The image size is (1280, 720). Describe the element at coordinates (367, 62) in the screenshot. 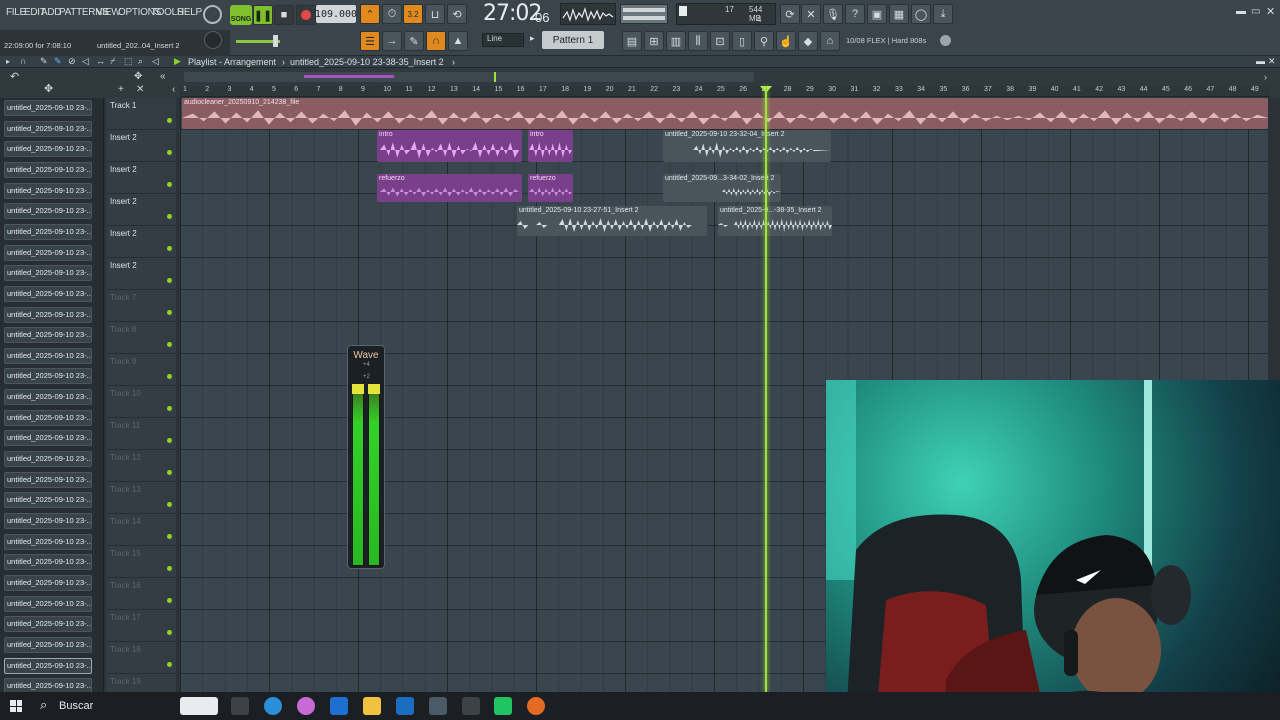

I see `arrangement-name: untitled_2025-09-10 23-38-35_Insert 2` at that location.